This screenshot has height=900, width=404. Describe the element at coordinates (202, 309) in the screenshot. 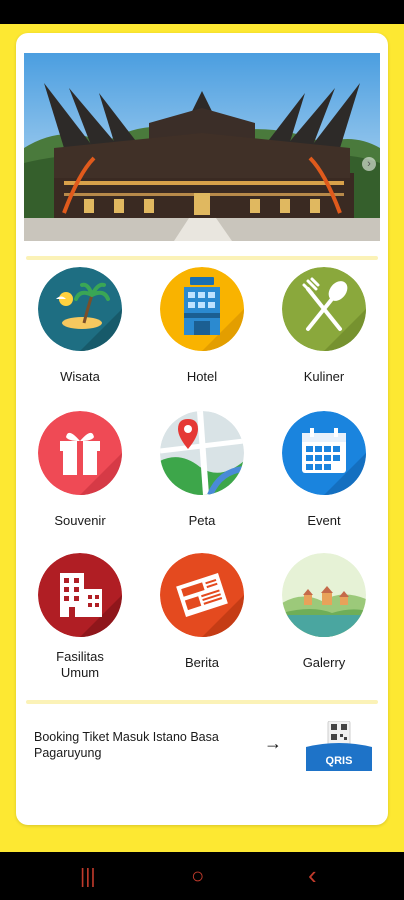

I see `hotel-building-icon` at that location.